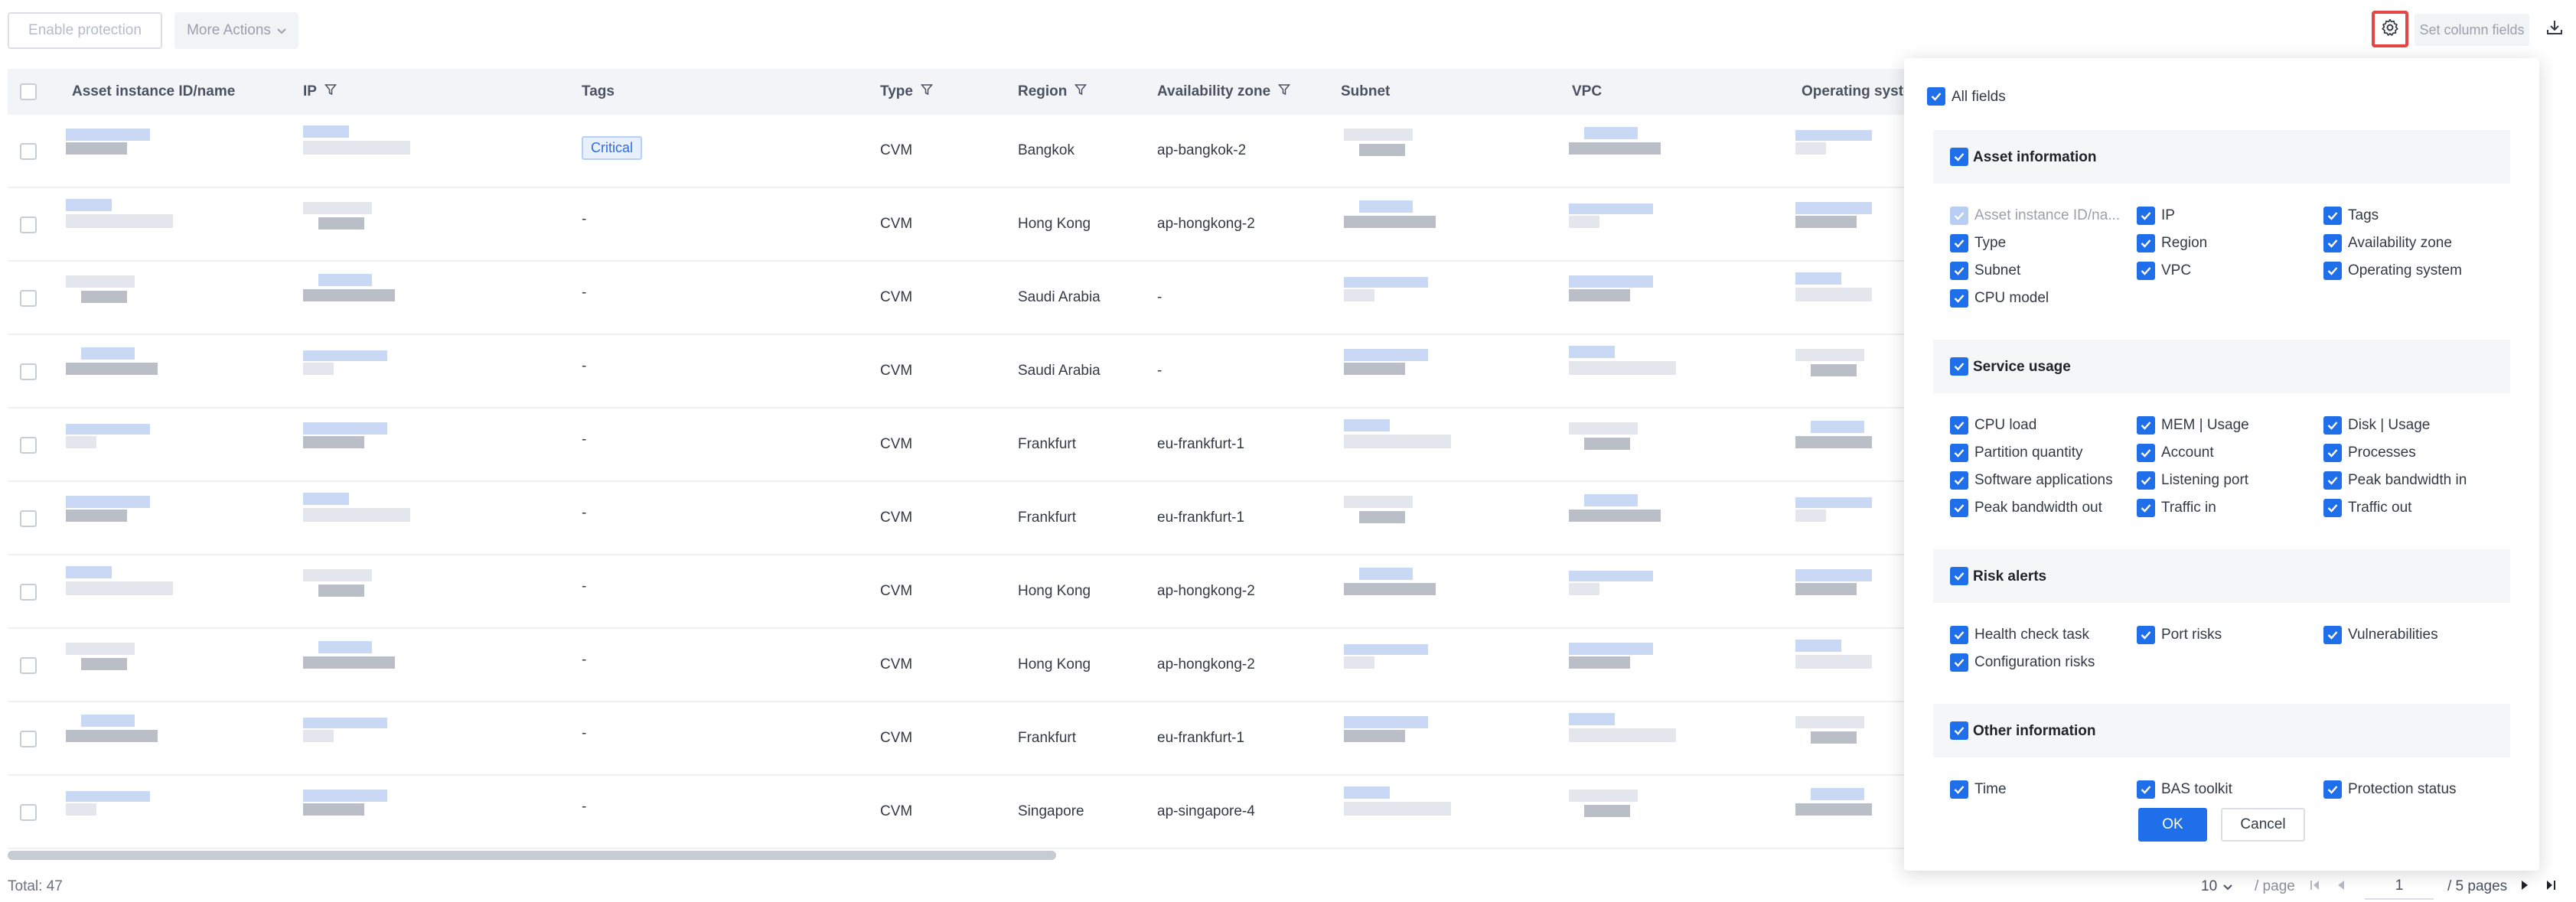 This screenshot has width=2576, height=902. I want to click on cancel-button: Cancel, so click(2263, 825).